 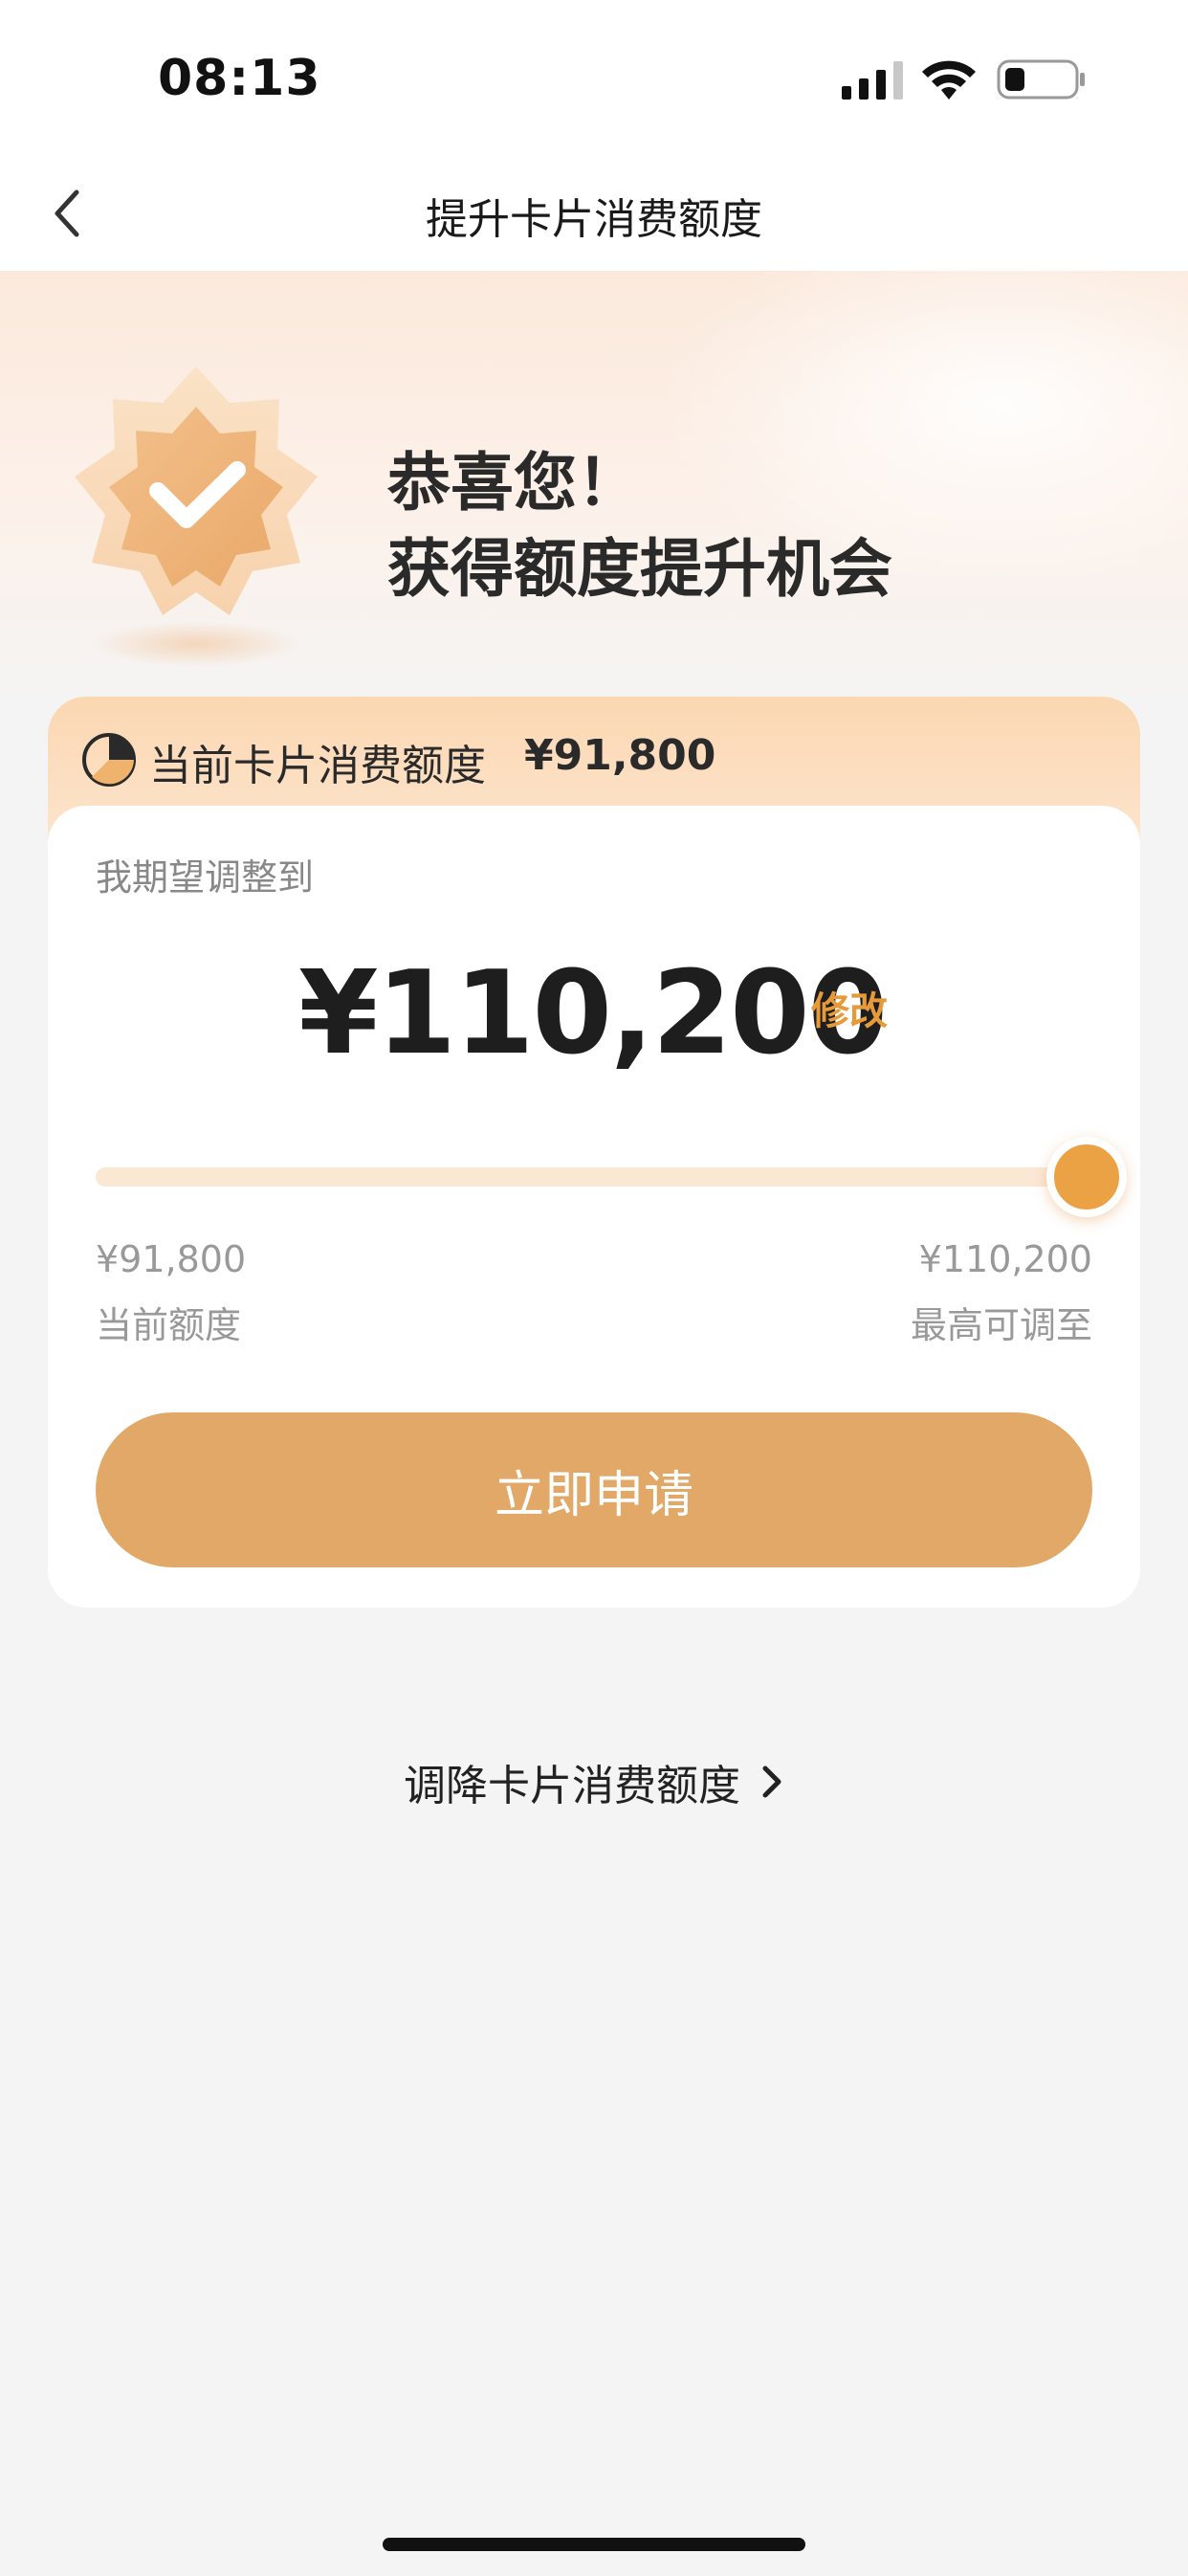 What do you see at coordinates (872, 80) in the screenshot?
I see `cellular-signal-icon` at bounding box center [872, 80].